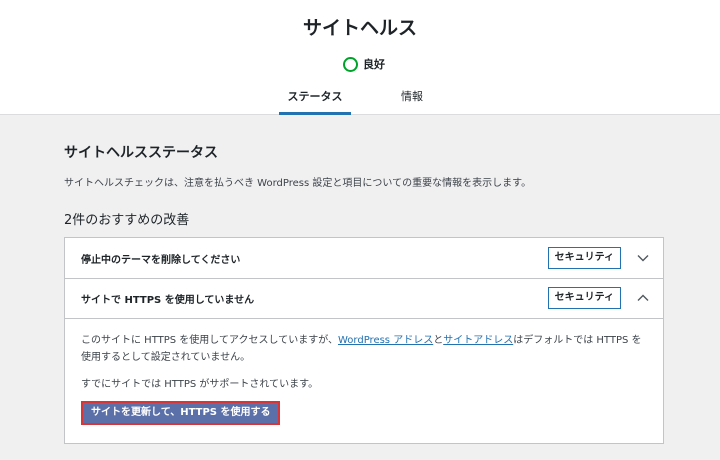 This screenshot has height=460, width=720. Describe the element at coordinates (127, 220) in the screenshot. I see `improvements-title: 2件のおすすめの改善` at that location.